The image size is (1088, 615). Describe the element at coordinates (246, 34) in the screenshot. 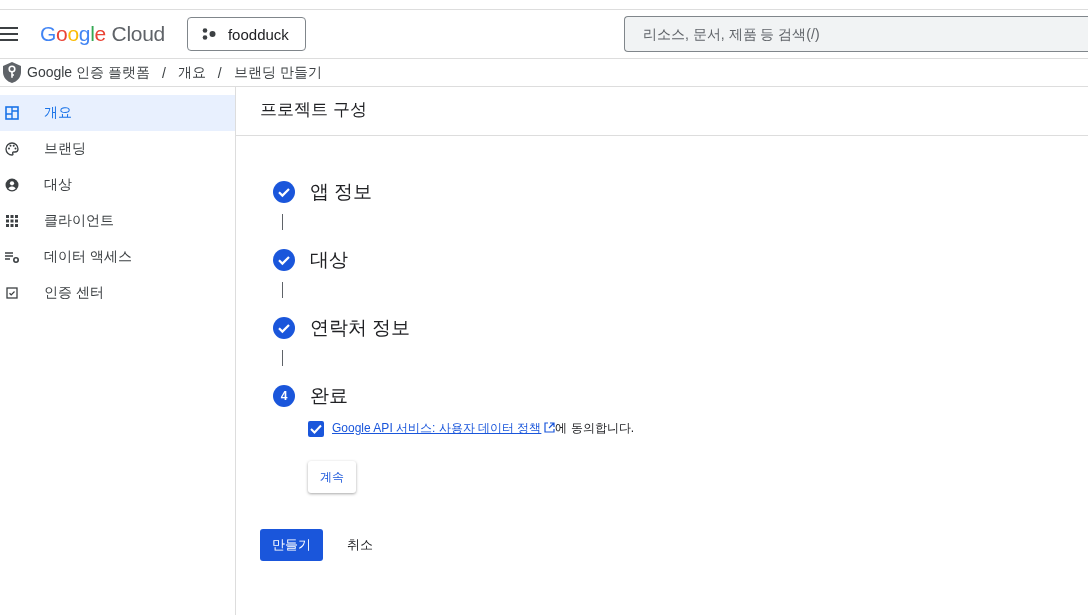

I see `project-picker: foodduck` at that location.